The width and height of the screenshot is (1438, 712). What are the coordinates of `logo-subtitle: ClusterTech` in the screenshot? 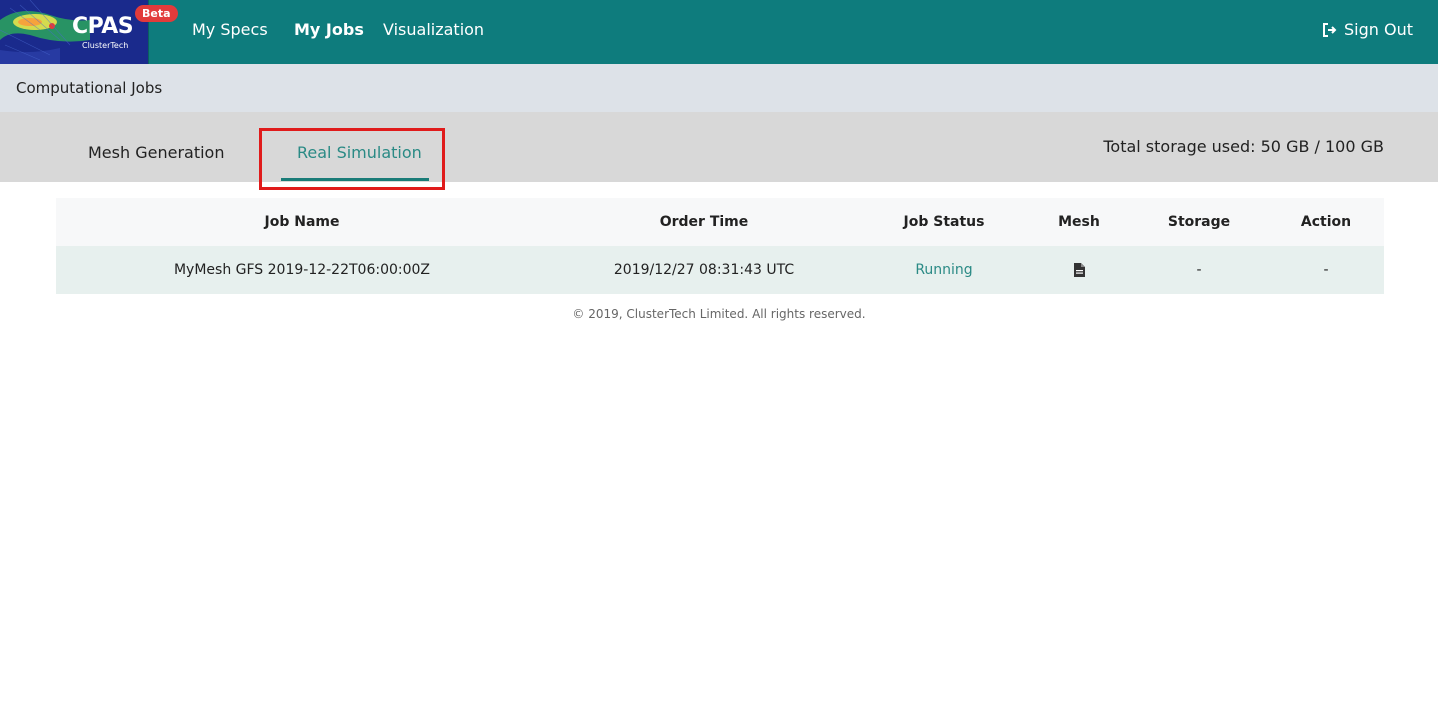 It's located at (105, 45).